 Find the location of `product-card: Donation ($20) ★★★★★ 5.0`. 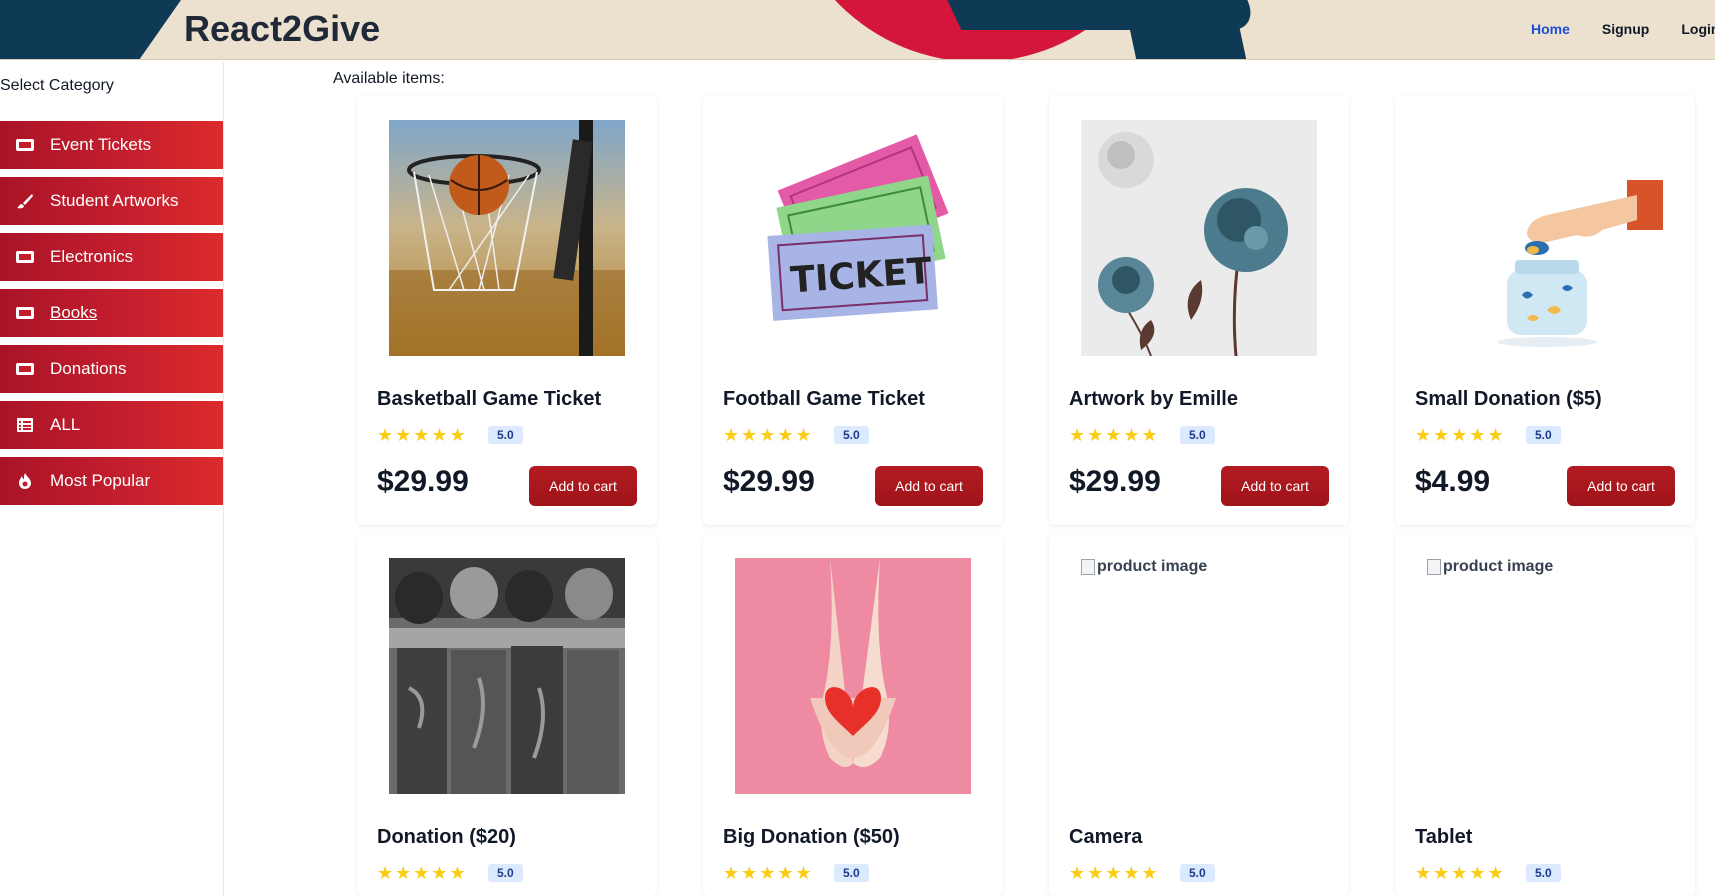

product-card: Donation ($20) ★★★★★ 5.0 is located at coordinates (507, 714).